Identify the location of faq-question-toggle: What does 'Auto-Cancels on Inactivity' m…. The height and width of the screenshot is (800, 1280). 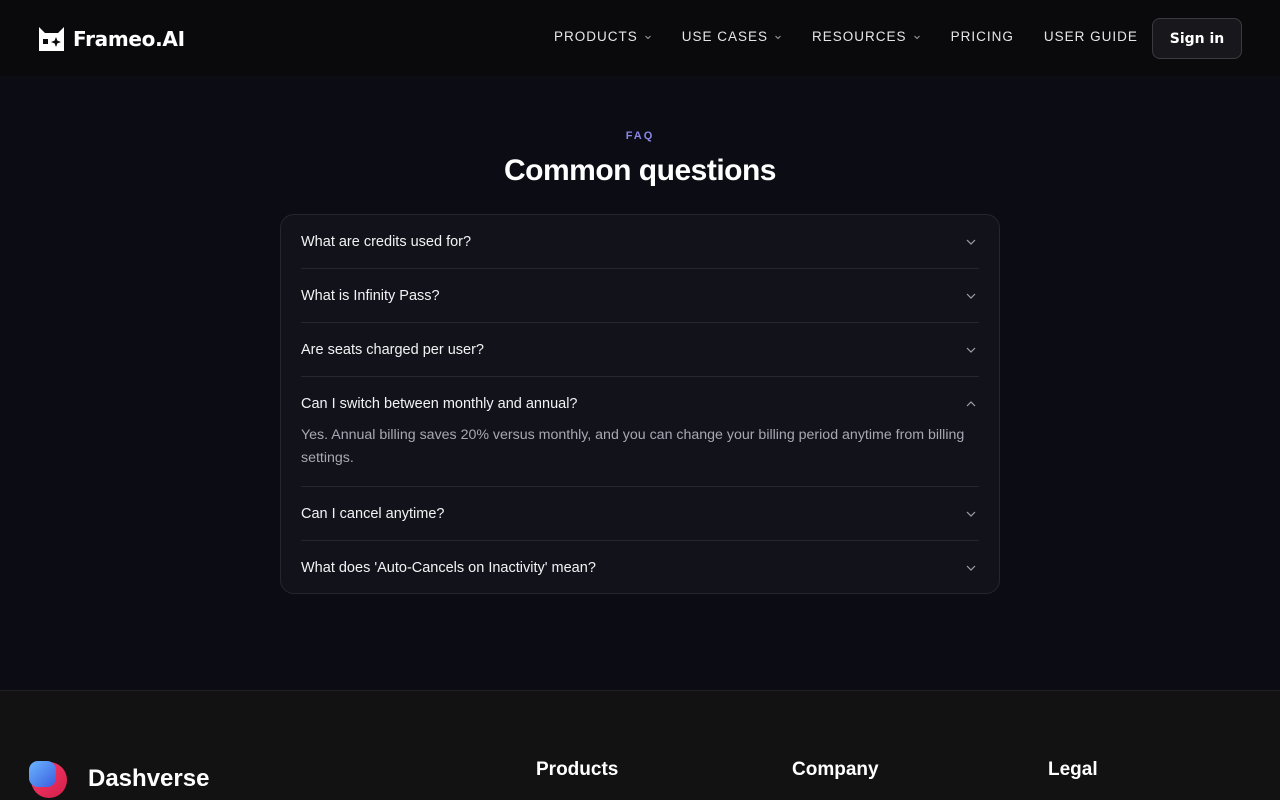
(640, 567).